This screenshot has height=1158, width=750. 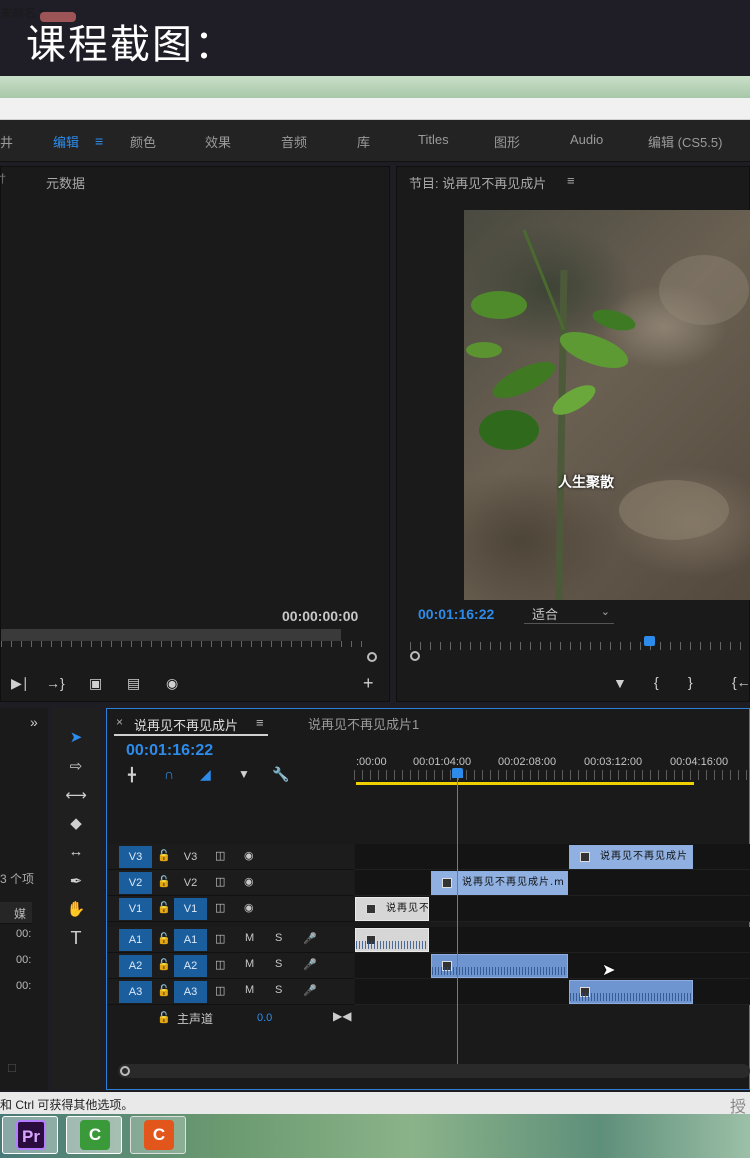 What do you see at coordinates (135, 966) in the screenshot?
I see `source-patch-a2: A2` at bounding box center [135, 966].